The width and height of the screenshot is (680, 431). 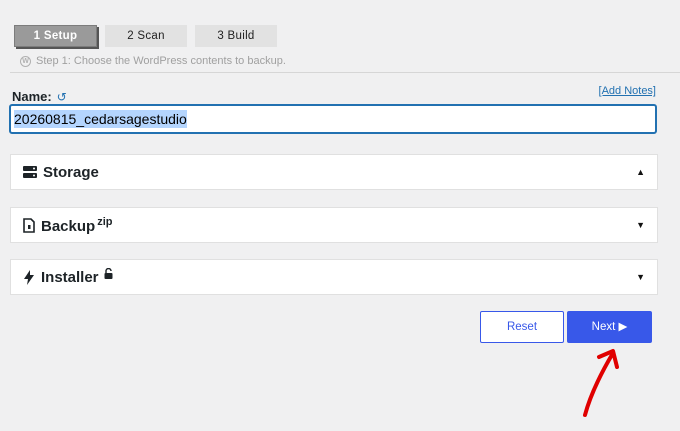 What do you see at coordinates (640, 172) in the screenshot?
I see `chevron-up-icon: ▲` at bounding box center [640, 172].